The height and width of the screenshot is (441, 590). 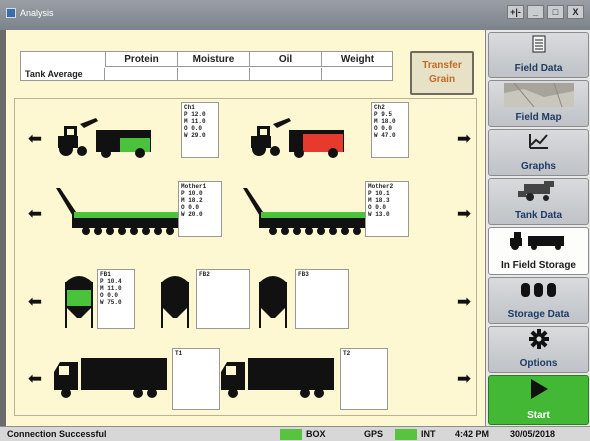 What do you see at coordinates (406, 434) in the screenshot?
I see `int-indicator` at bounding box center [406, 434].